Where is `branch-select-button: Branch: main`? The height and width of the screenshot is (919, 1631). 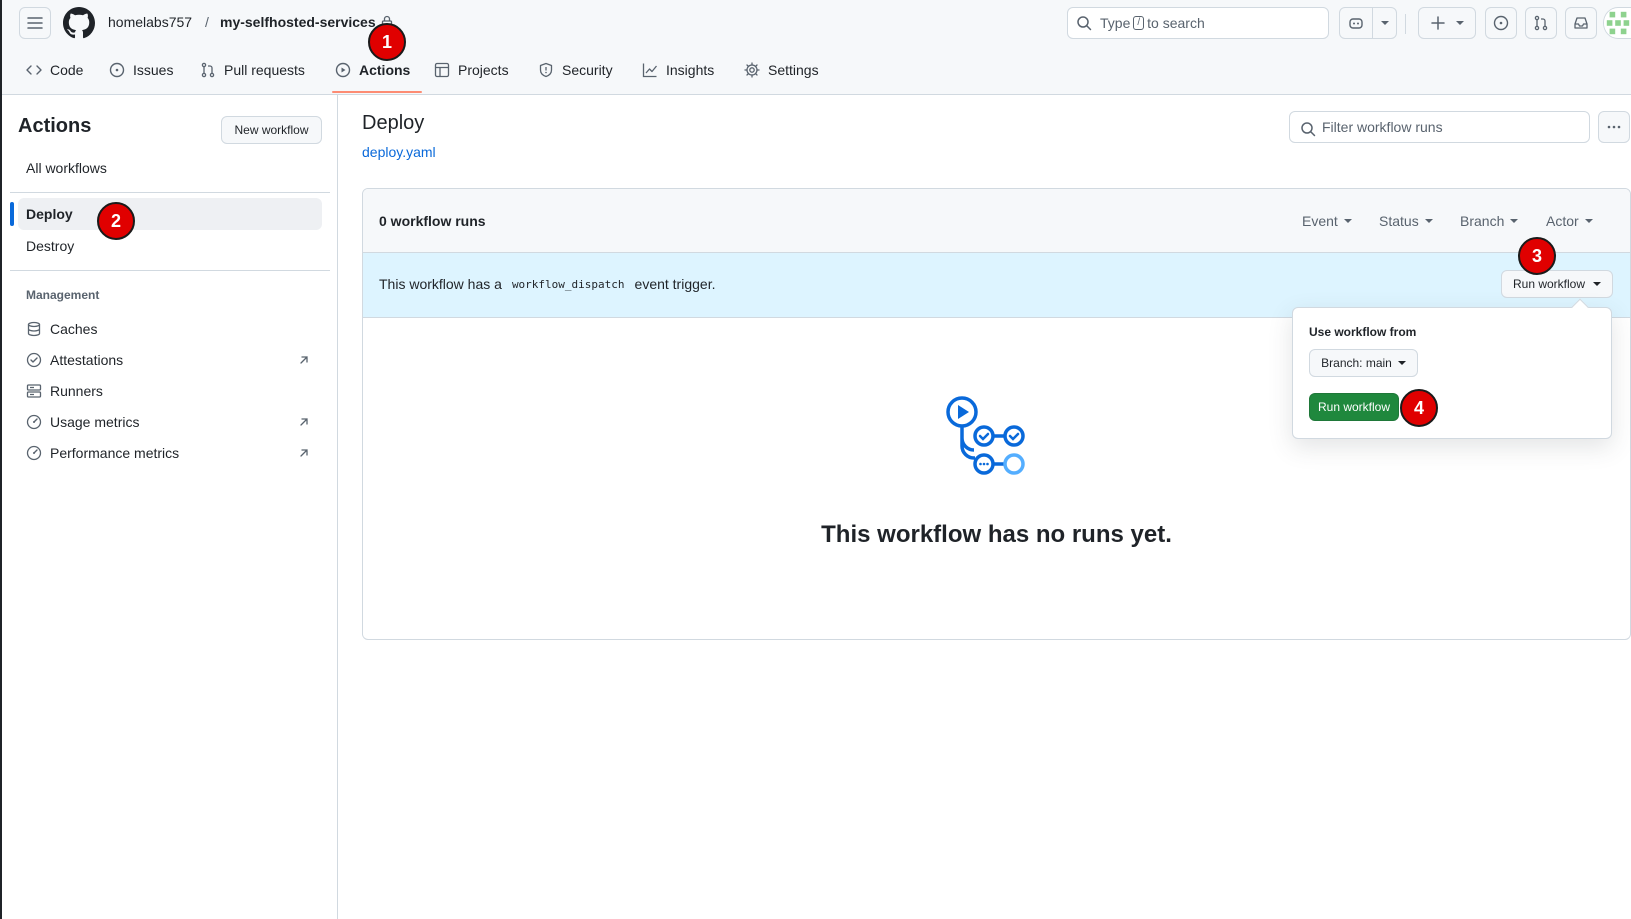 branch-select-button: Branch: main is located at coordinates (1363, 363).